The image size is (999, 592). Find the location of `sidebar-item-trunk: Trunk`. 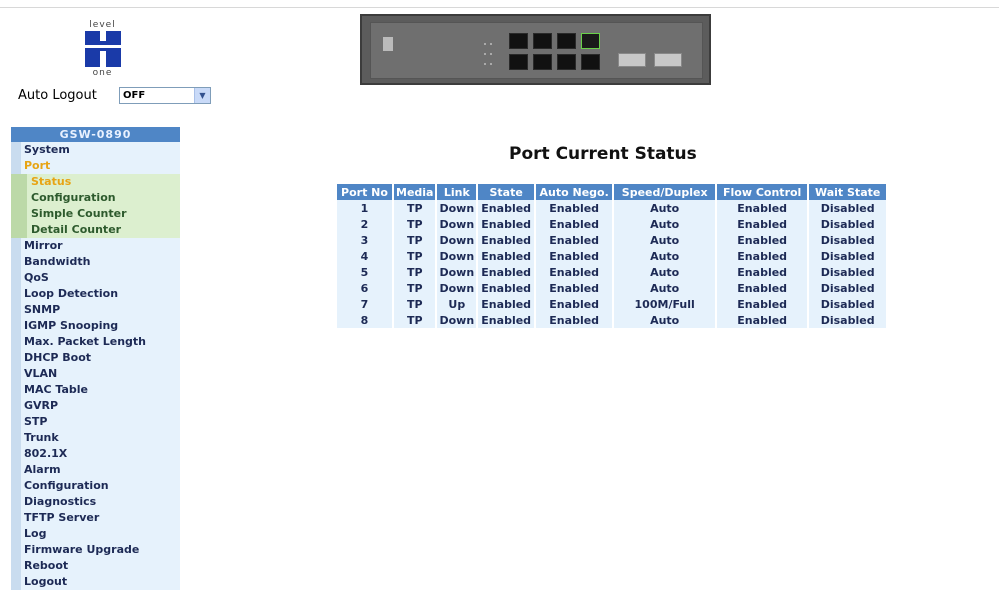

sidebar-item-trunk: Trunk is located at coordinates (95, 438).